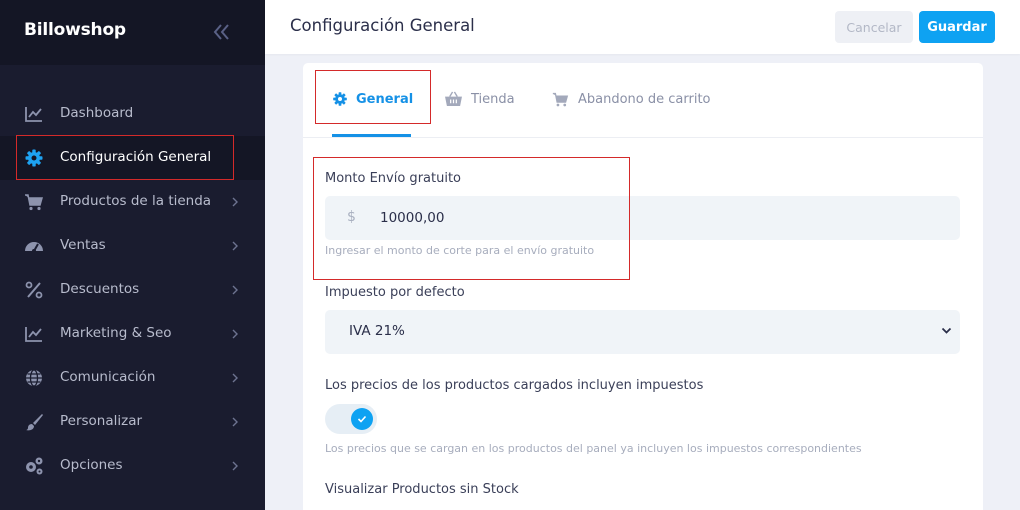 Image resolution: width=1020 pixels, height=510 pixels. I want to click on default-tax-select: IVA 21%, so click(642, 332).